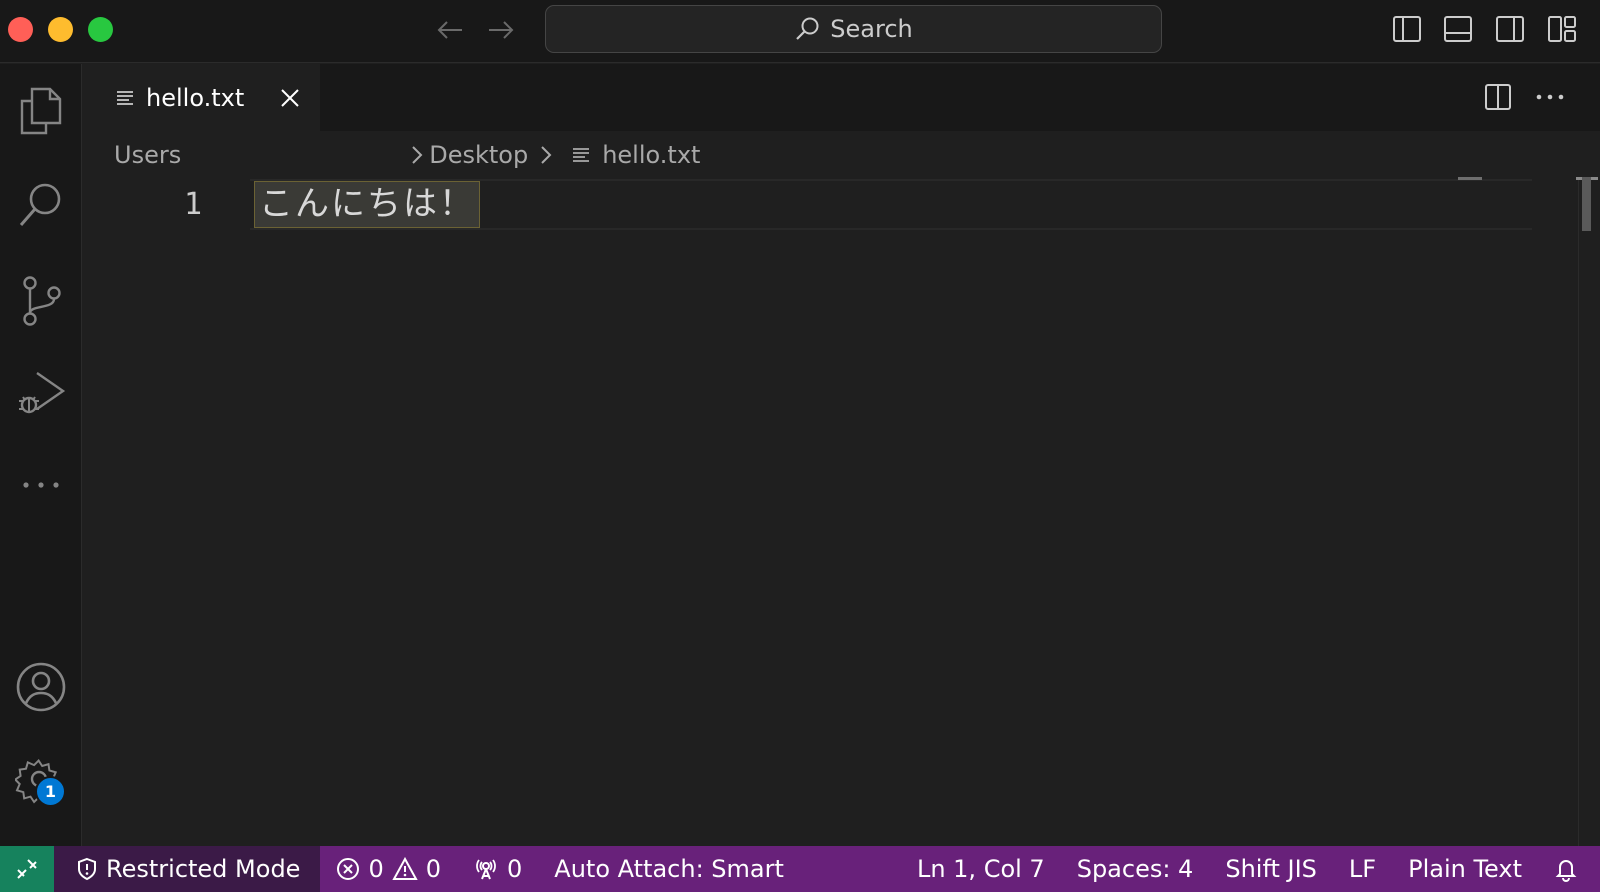 The width and height of the screenshot is (1600, 892). Describe the element at coordinates (87, 869) in the screenshot. I see `shield-icon` at that location.